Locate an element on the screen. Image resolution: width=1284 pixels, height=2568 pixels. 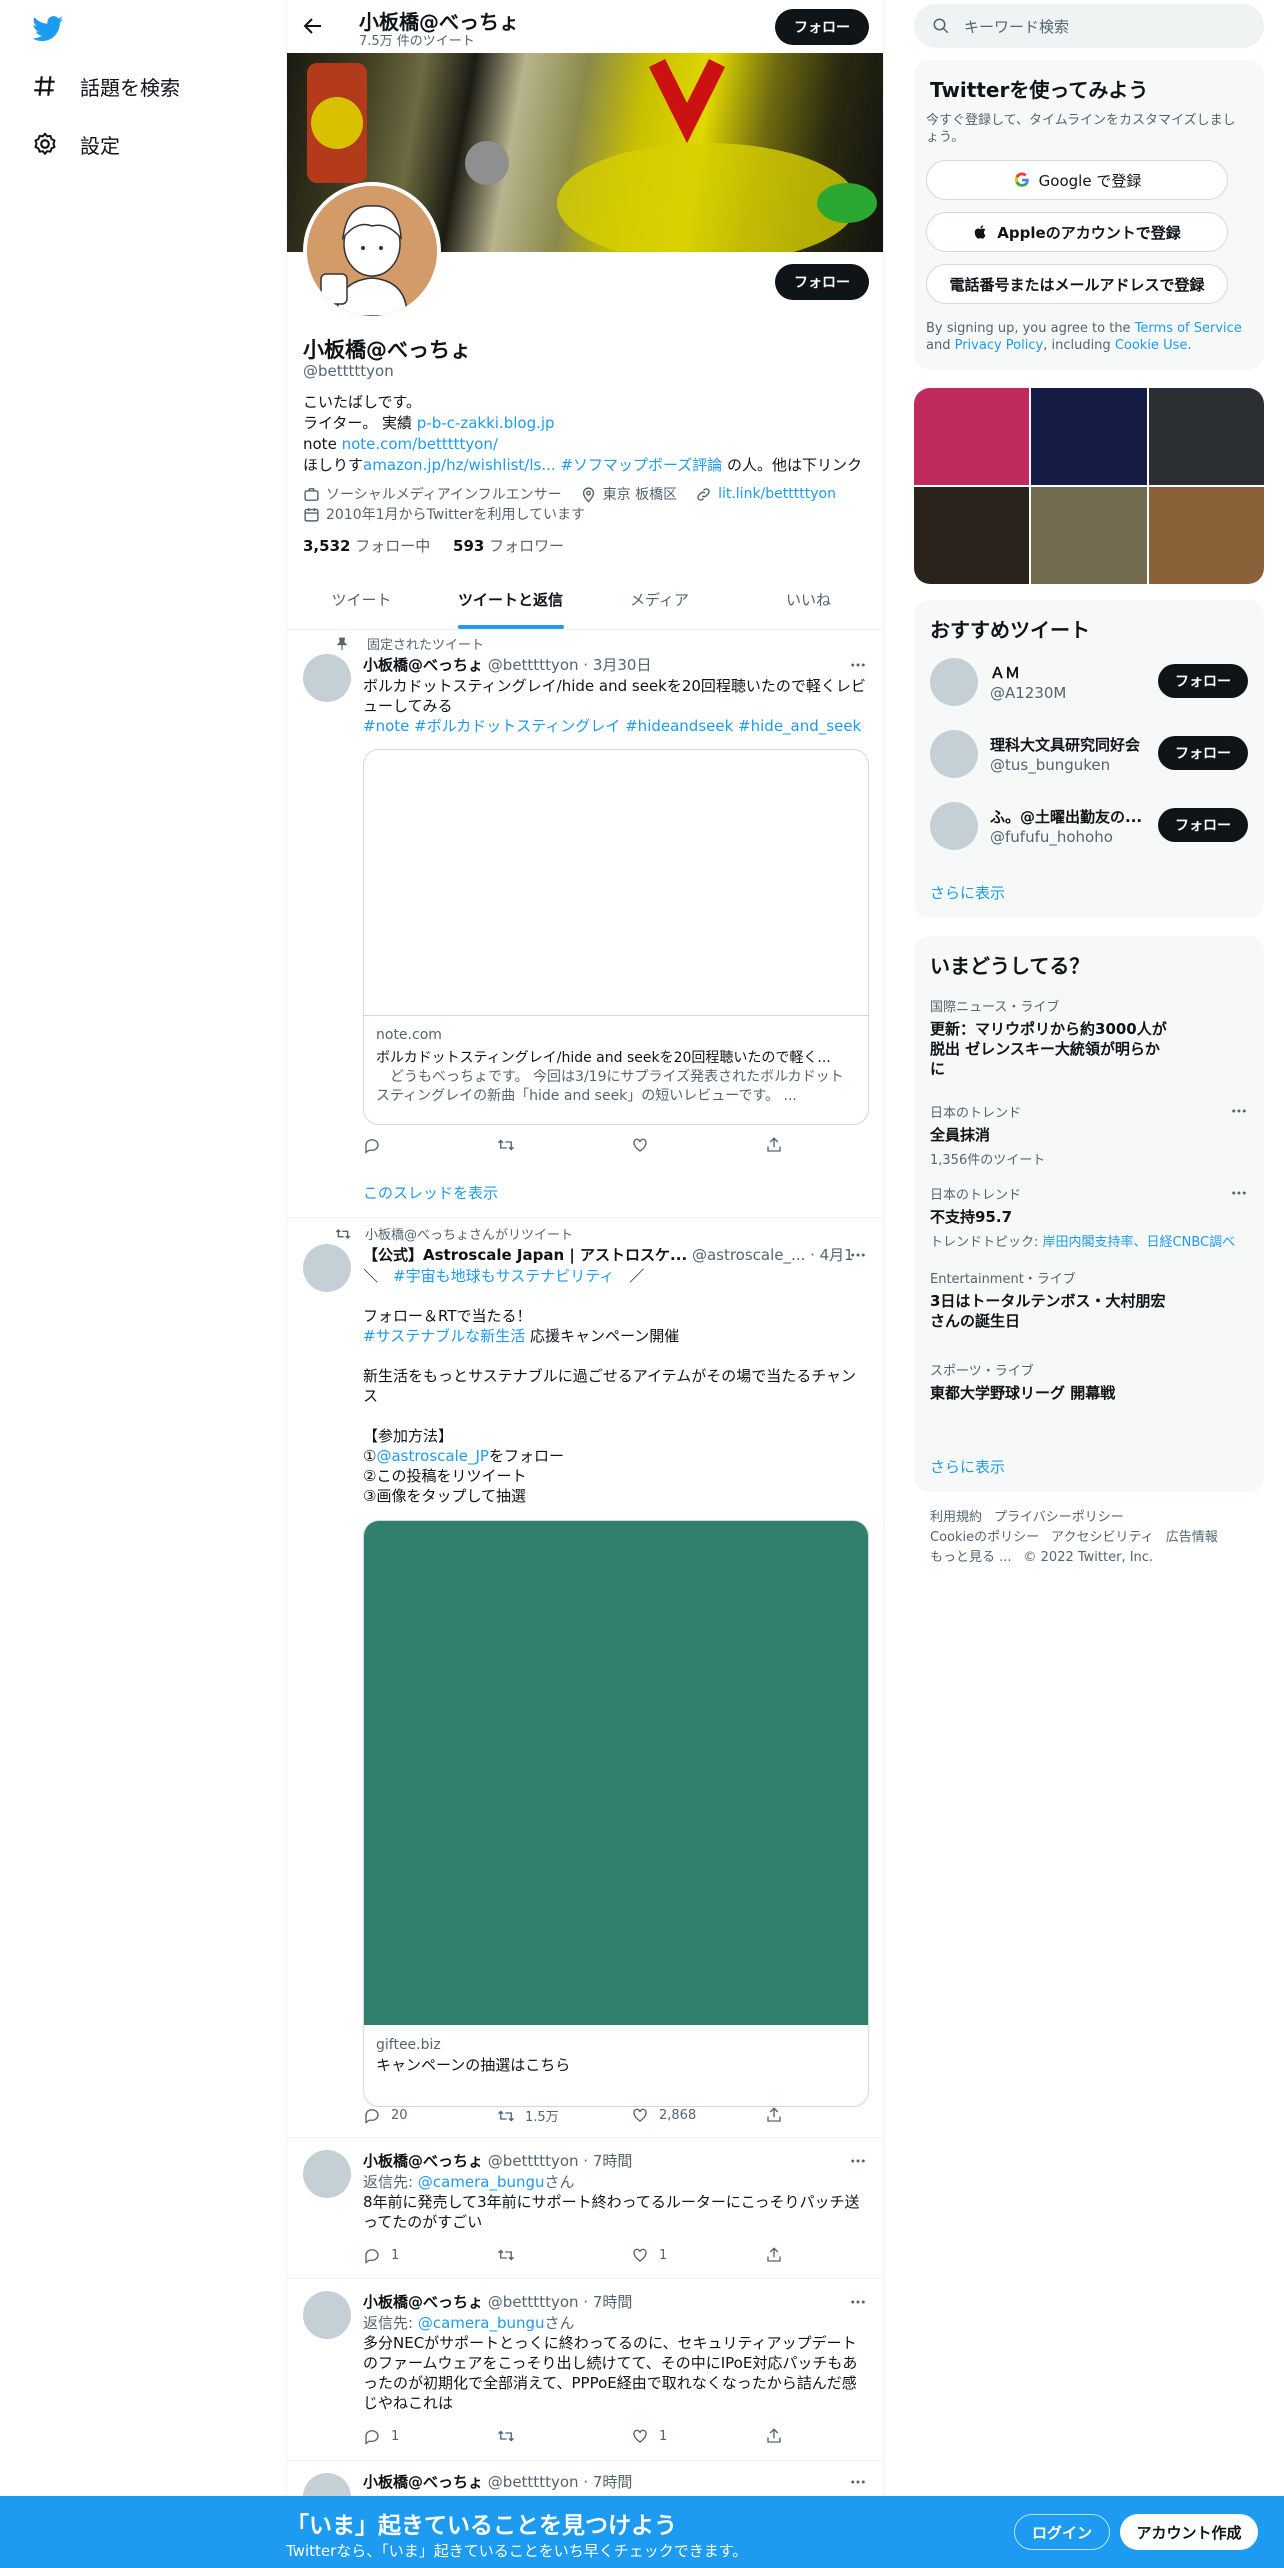
twitter-logo-icon is located at coordinates (48, 29).